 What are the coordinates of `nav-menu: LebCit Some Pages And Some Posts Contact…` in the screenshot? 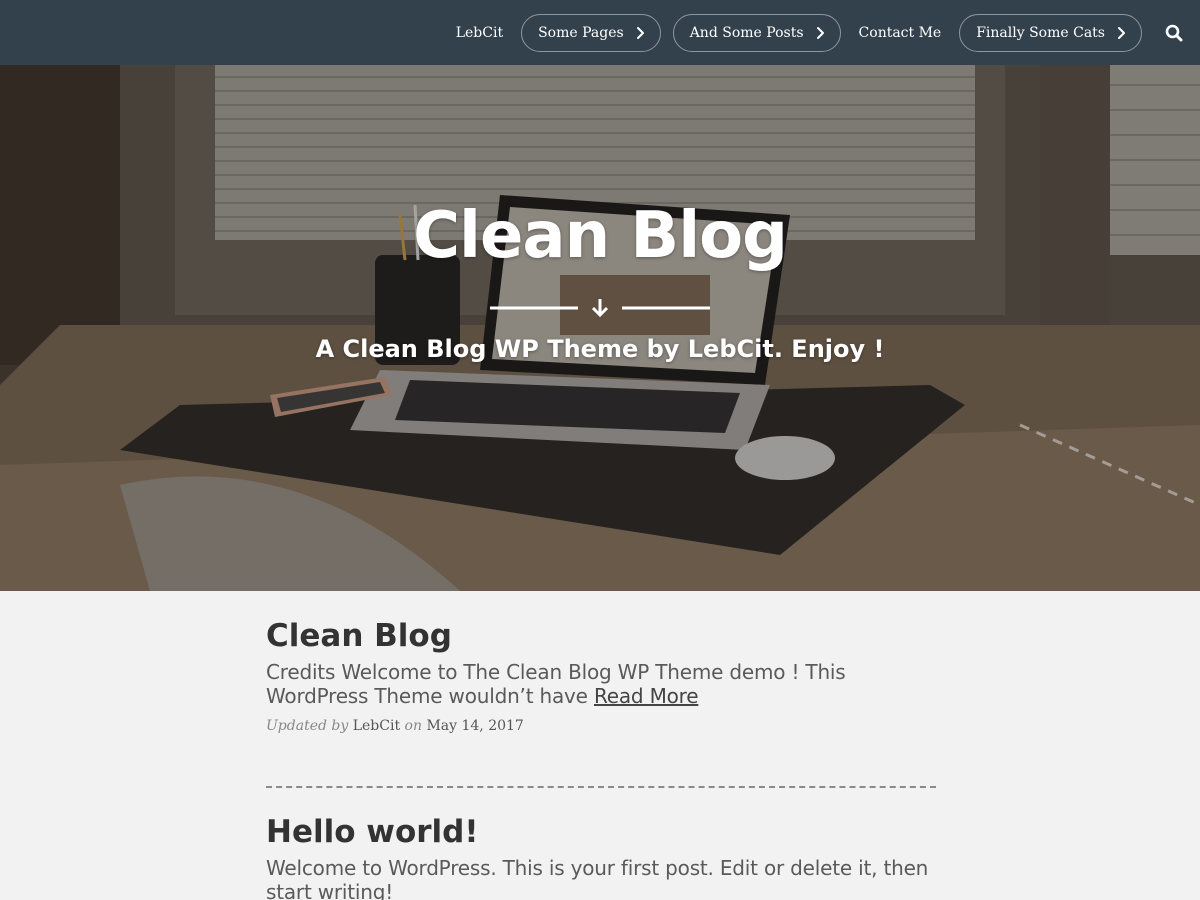 It's located at (822, 32).